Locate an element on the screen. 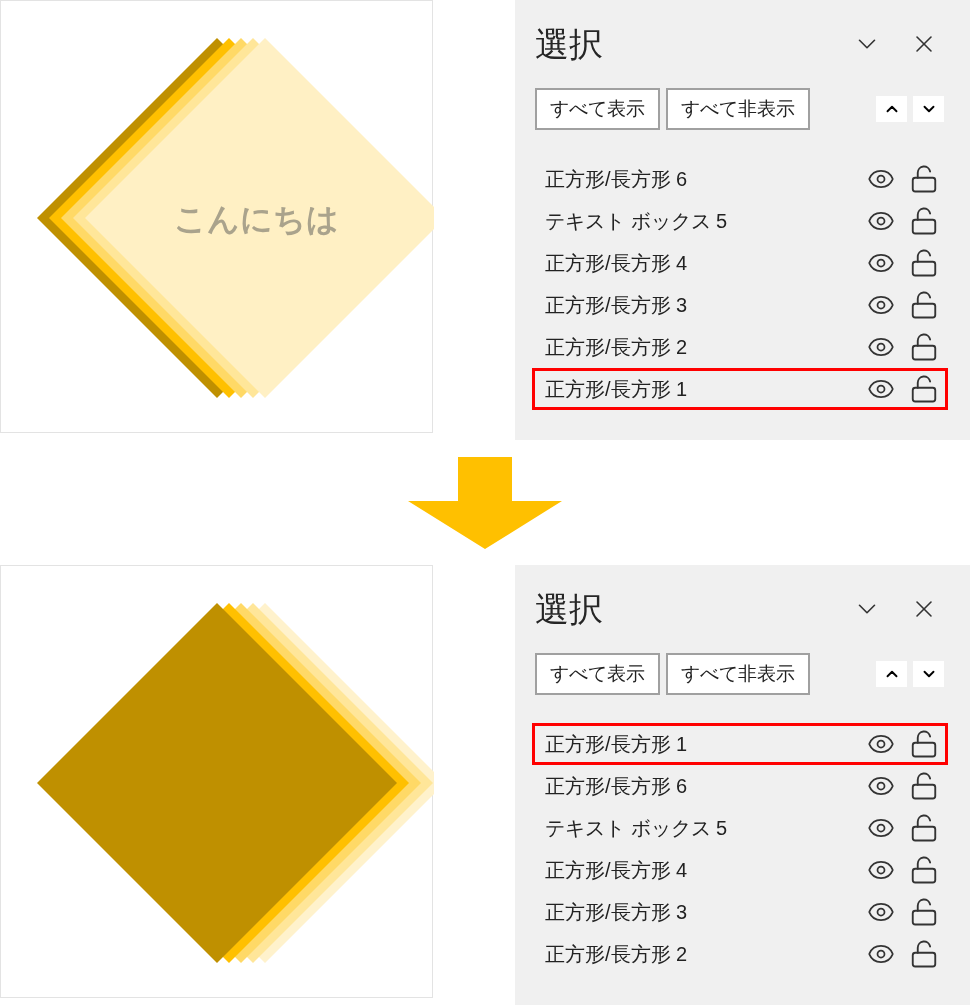 The width and height of the screenshot is (970, 1006). shape-text: こんにちは is located at coordinates (256, 219).